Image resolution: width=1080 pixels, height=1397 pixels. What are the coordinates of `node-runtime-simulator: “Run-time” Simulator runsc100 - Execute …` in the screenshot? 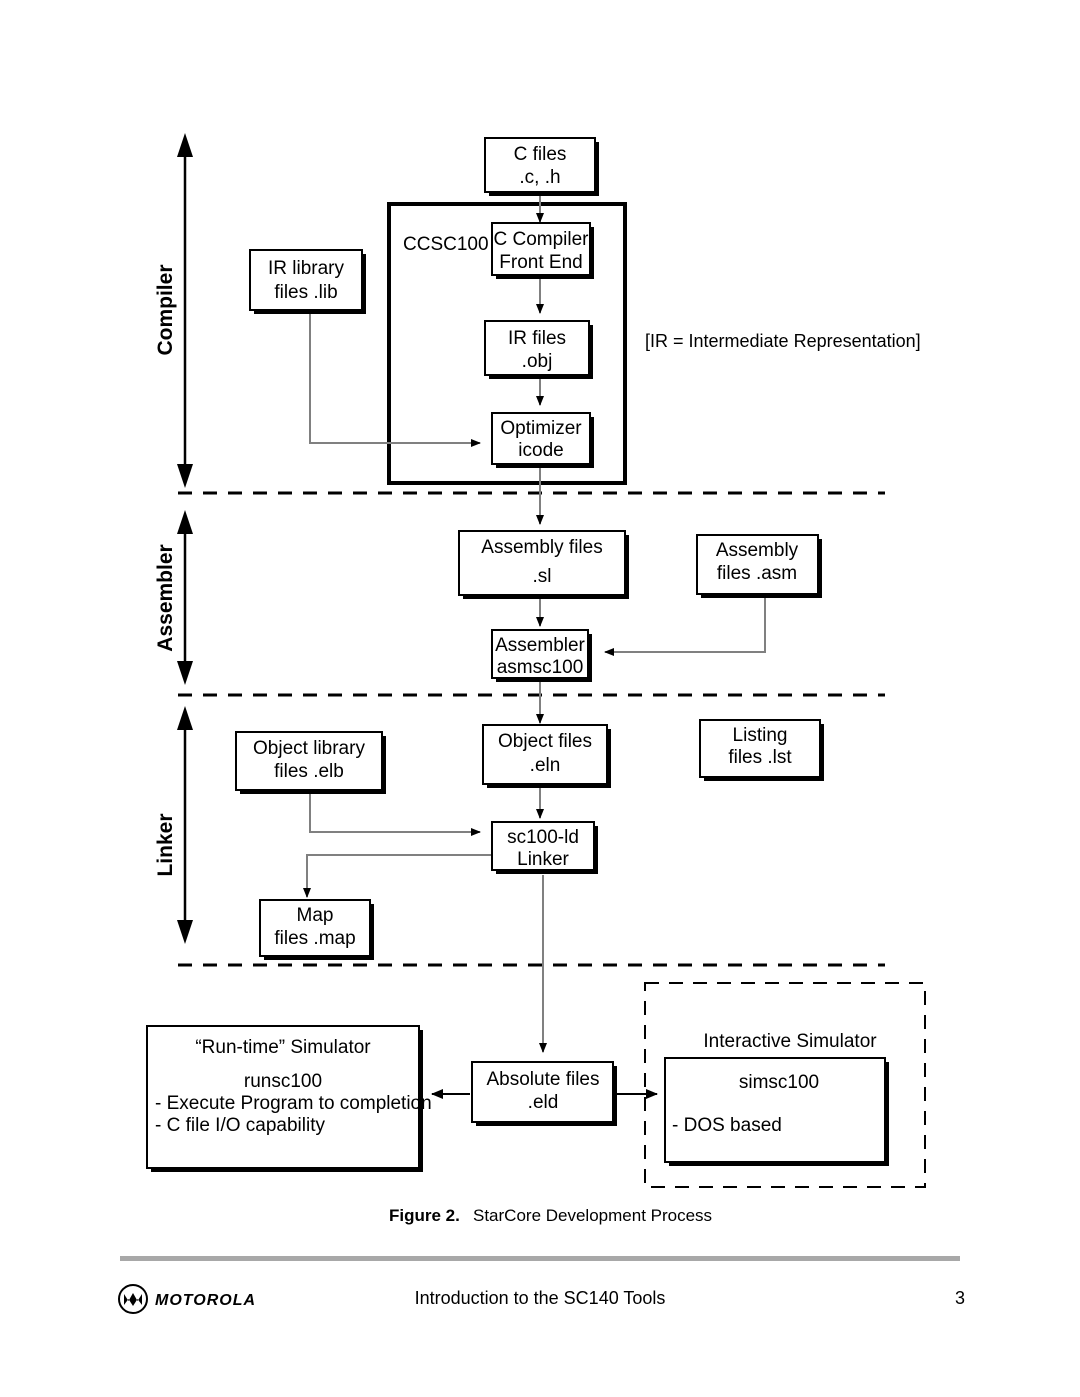 It's located at (289, 1098).